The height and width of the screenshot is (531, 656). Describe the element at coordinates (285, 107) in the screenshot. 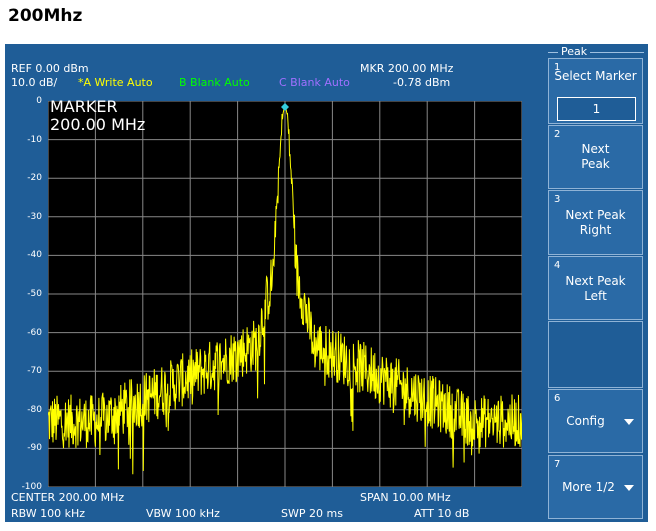

I see `marker-diamond` at that location.